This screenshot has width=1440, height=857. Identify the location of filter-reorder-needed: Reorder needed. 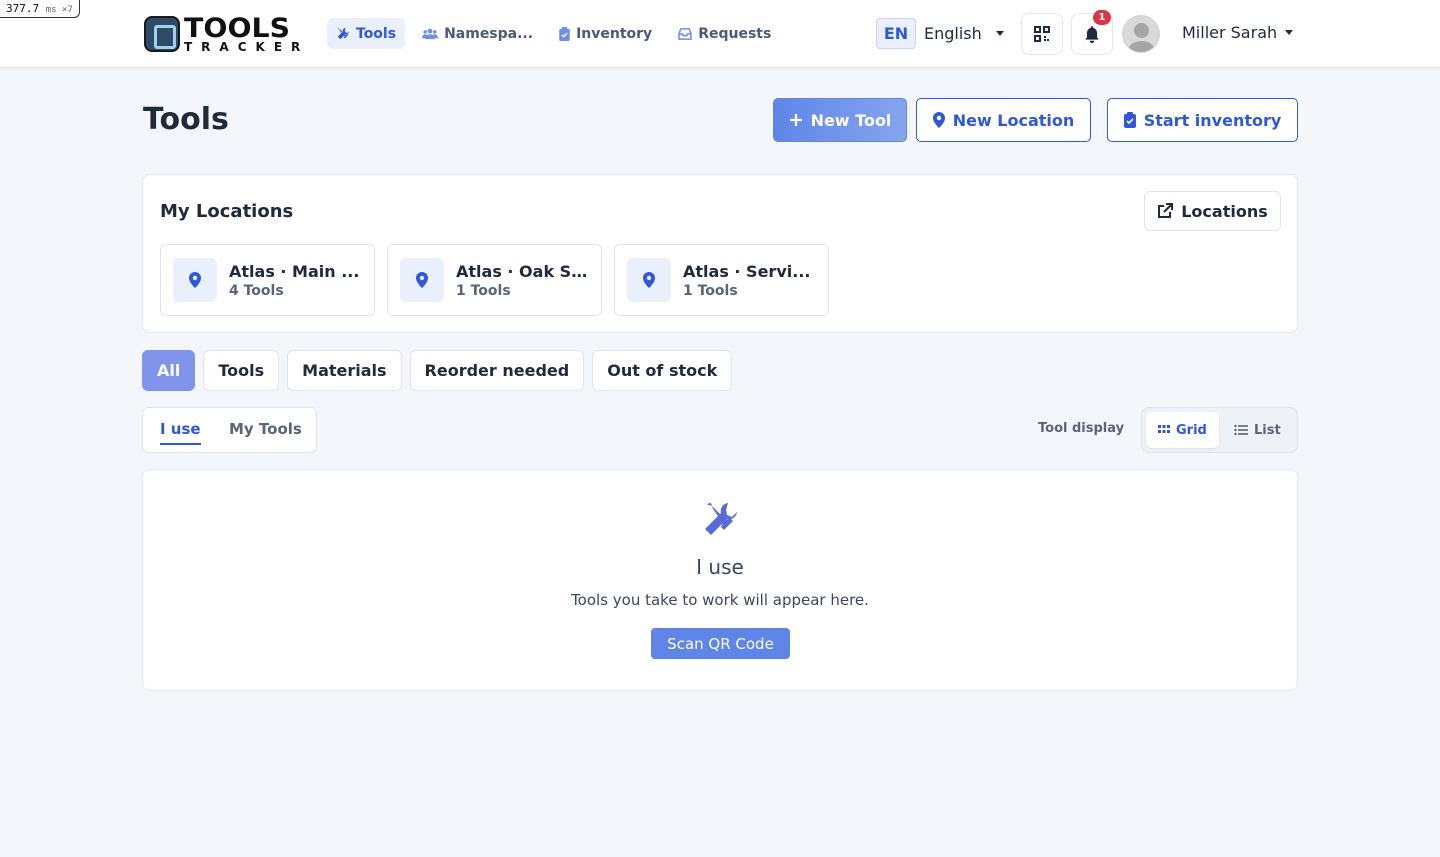
(497, 370).